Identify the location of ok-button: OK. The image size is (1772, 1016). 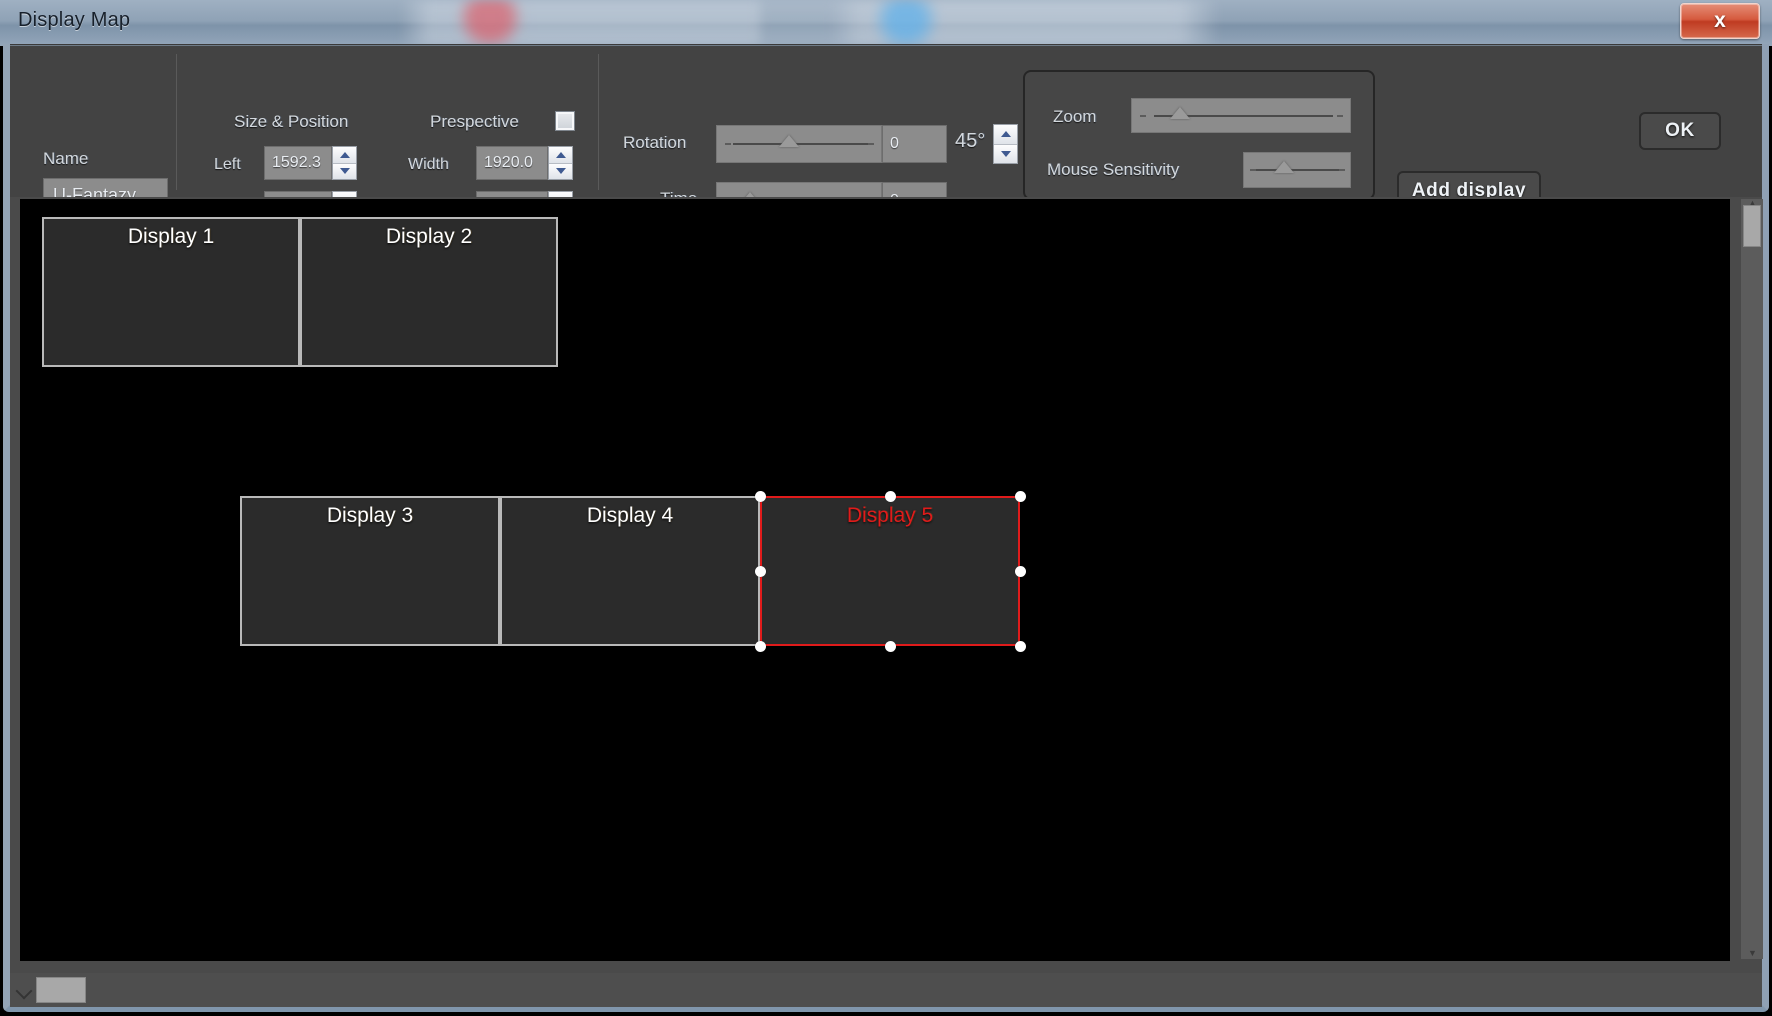
(1680, 131).